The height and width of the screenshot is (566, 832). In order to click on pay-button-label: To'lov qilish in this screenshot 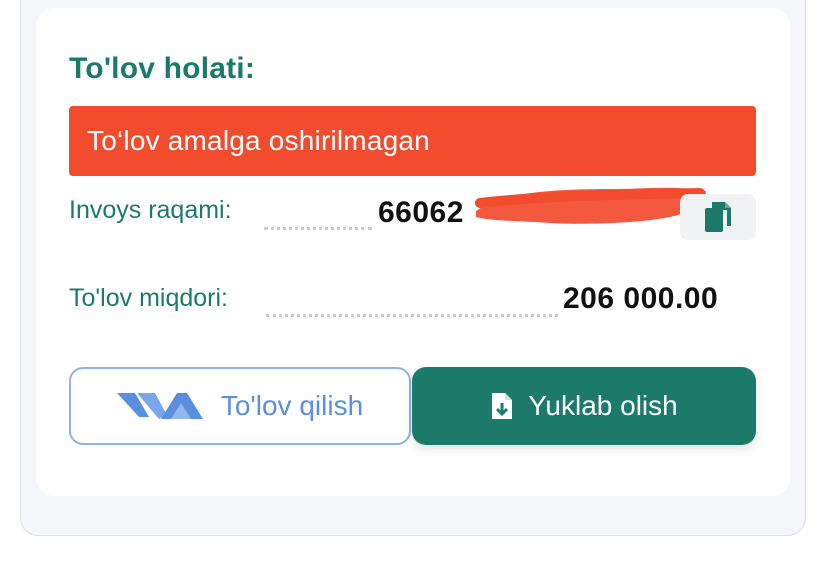, I will do `click(292, 405)`.